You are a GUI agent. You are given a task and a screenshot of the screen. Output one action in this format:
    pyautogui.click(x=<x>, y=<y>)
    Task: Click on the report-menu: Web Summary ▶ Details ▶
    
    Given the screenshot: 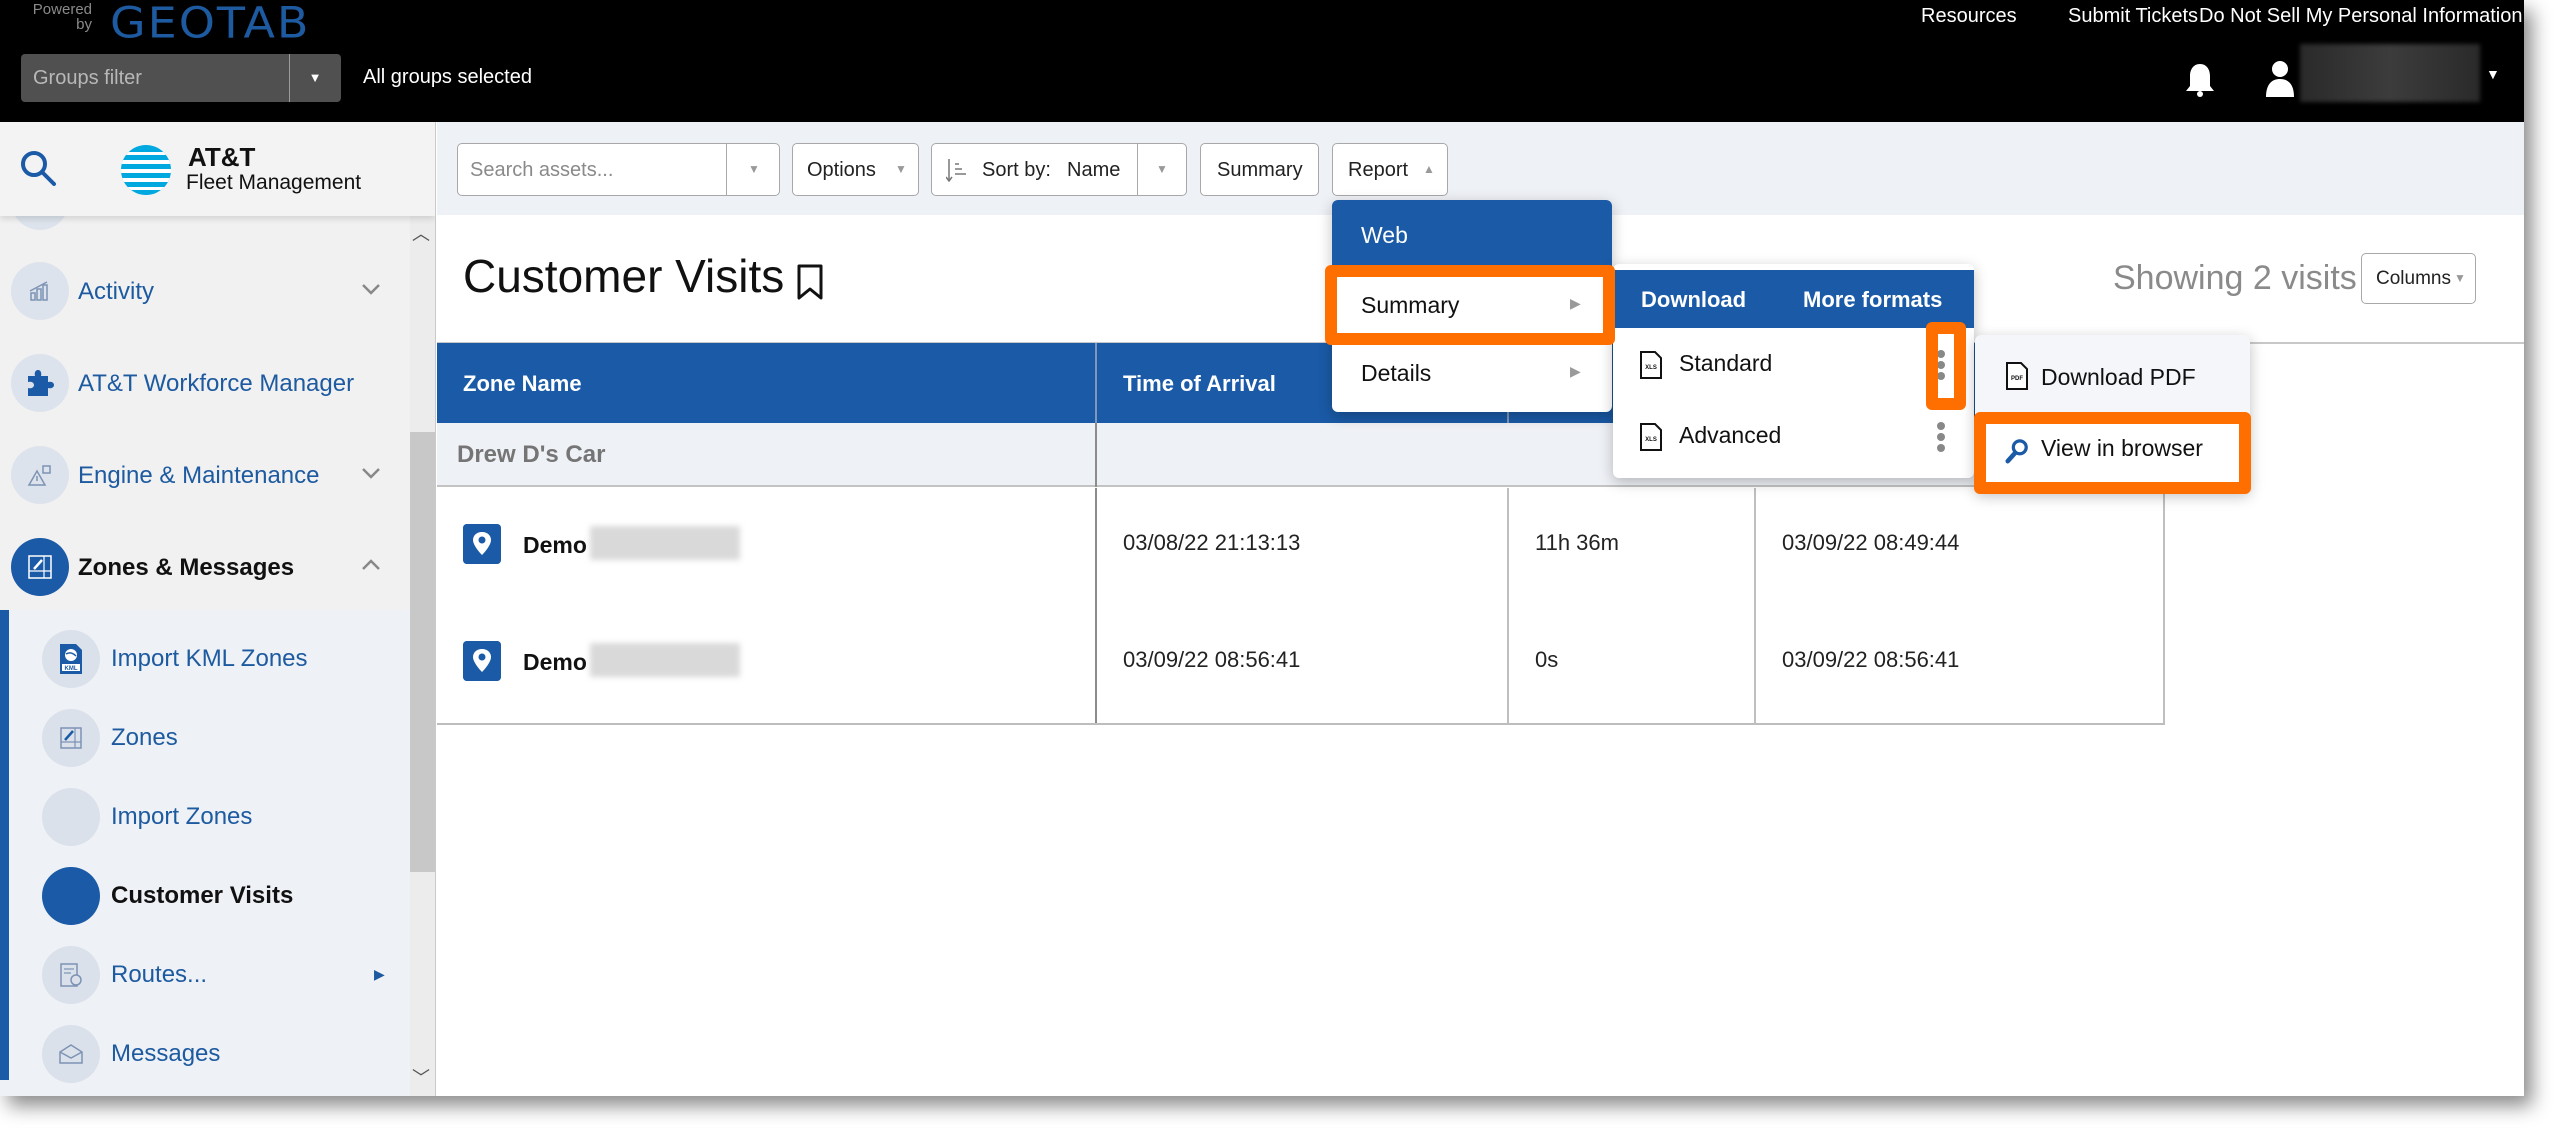 What is the action you would take?
    pyautogui.click(x=1472, y=306)
    